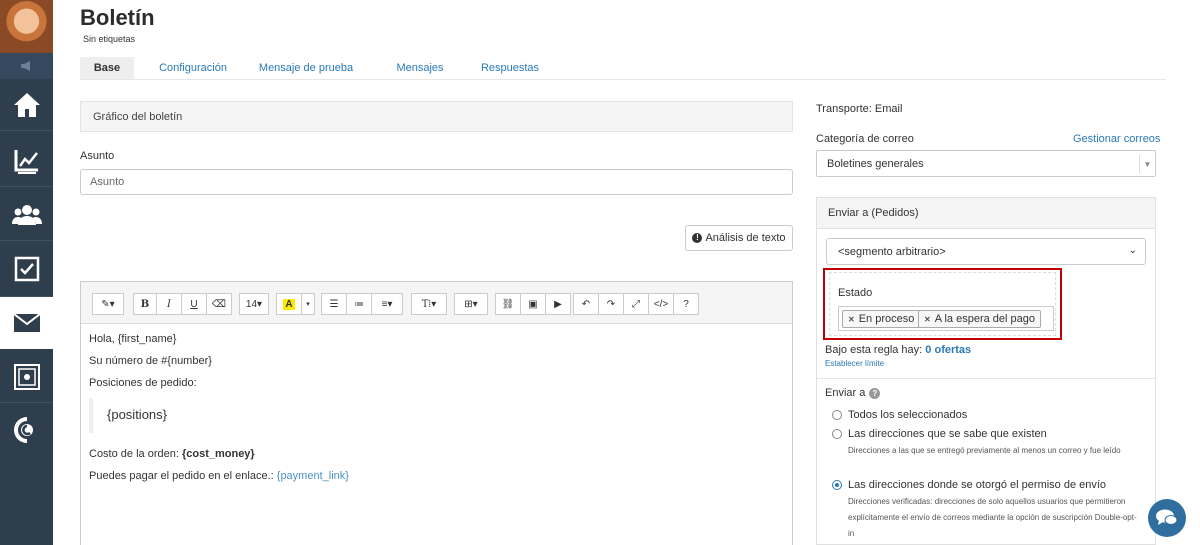 The height and width of the screenshot is (545, 1200). I want to click on category-value: Boletines generales, so click(875, 164).